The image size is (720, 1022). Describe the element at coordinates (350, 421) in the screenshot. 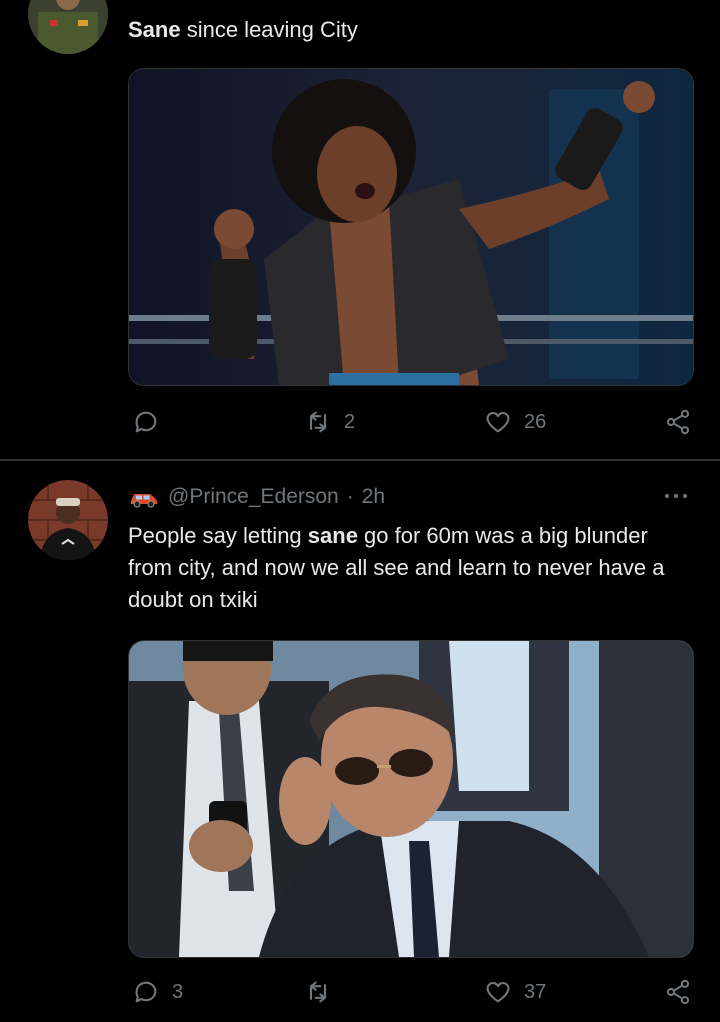

I see `retweet-count: 2` at that location.